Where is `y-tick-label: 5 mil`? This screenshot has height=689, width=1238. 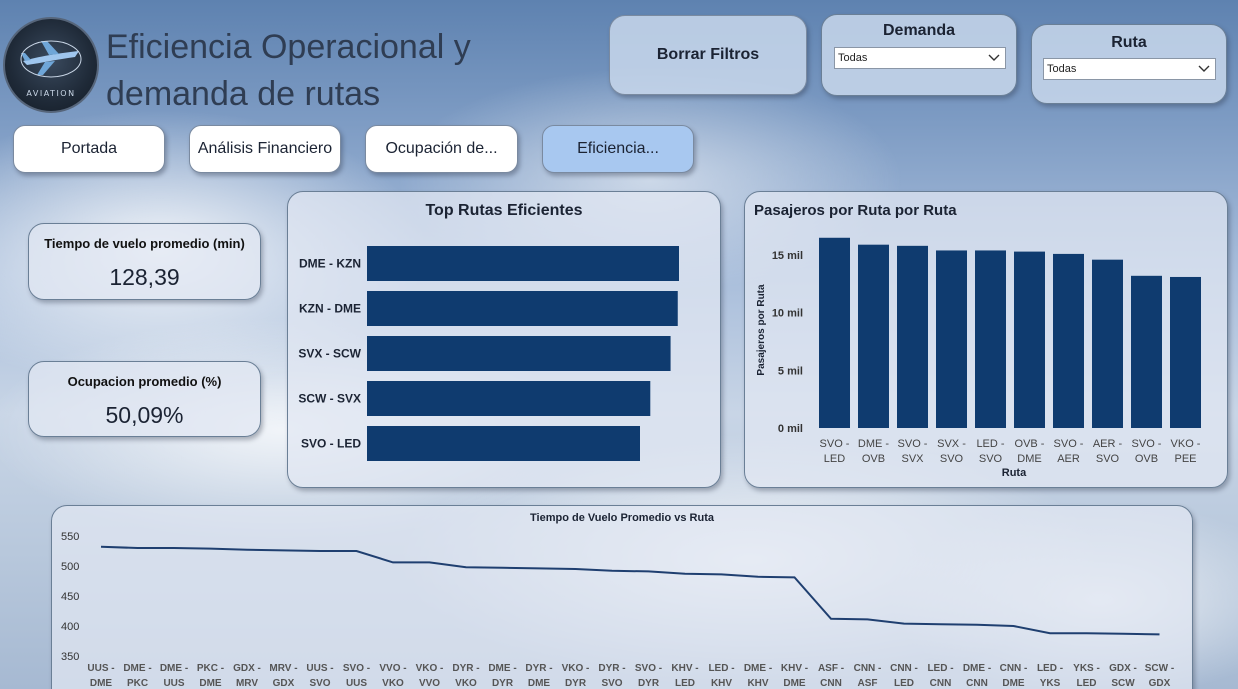 y-tick-label: 5 mil is located at coordinates (790, 371).